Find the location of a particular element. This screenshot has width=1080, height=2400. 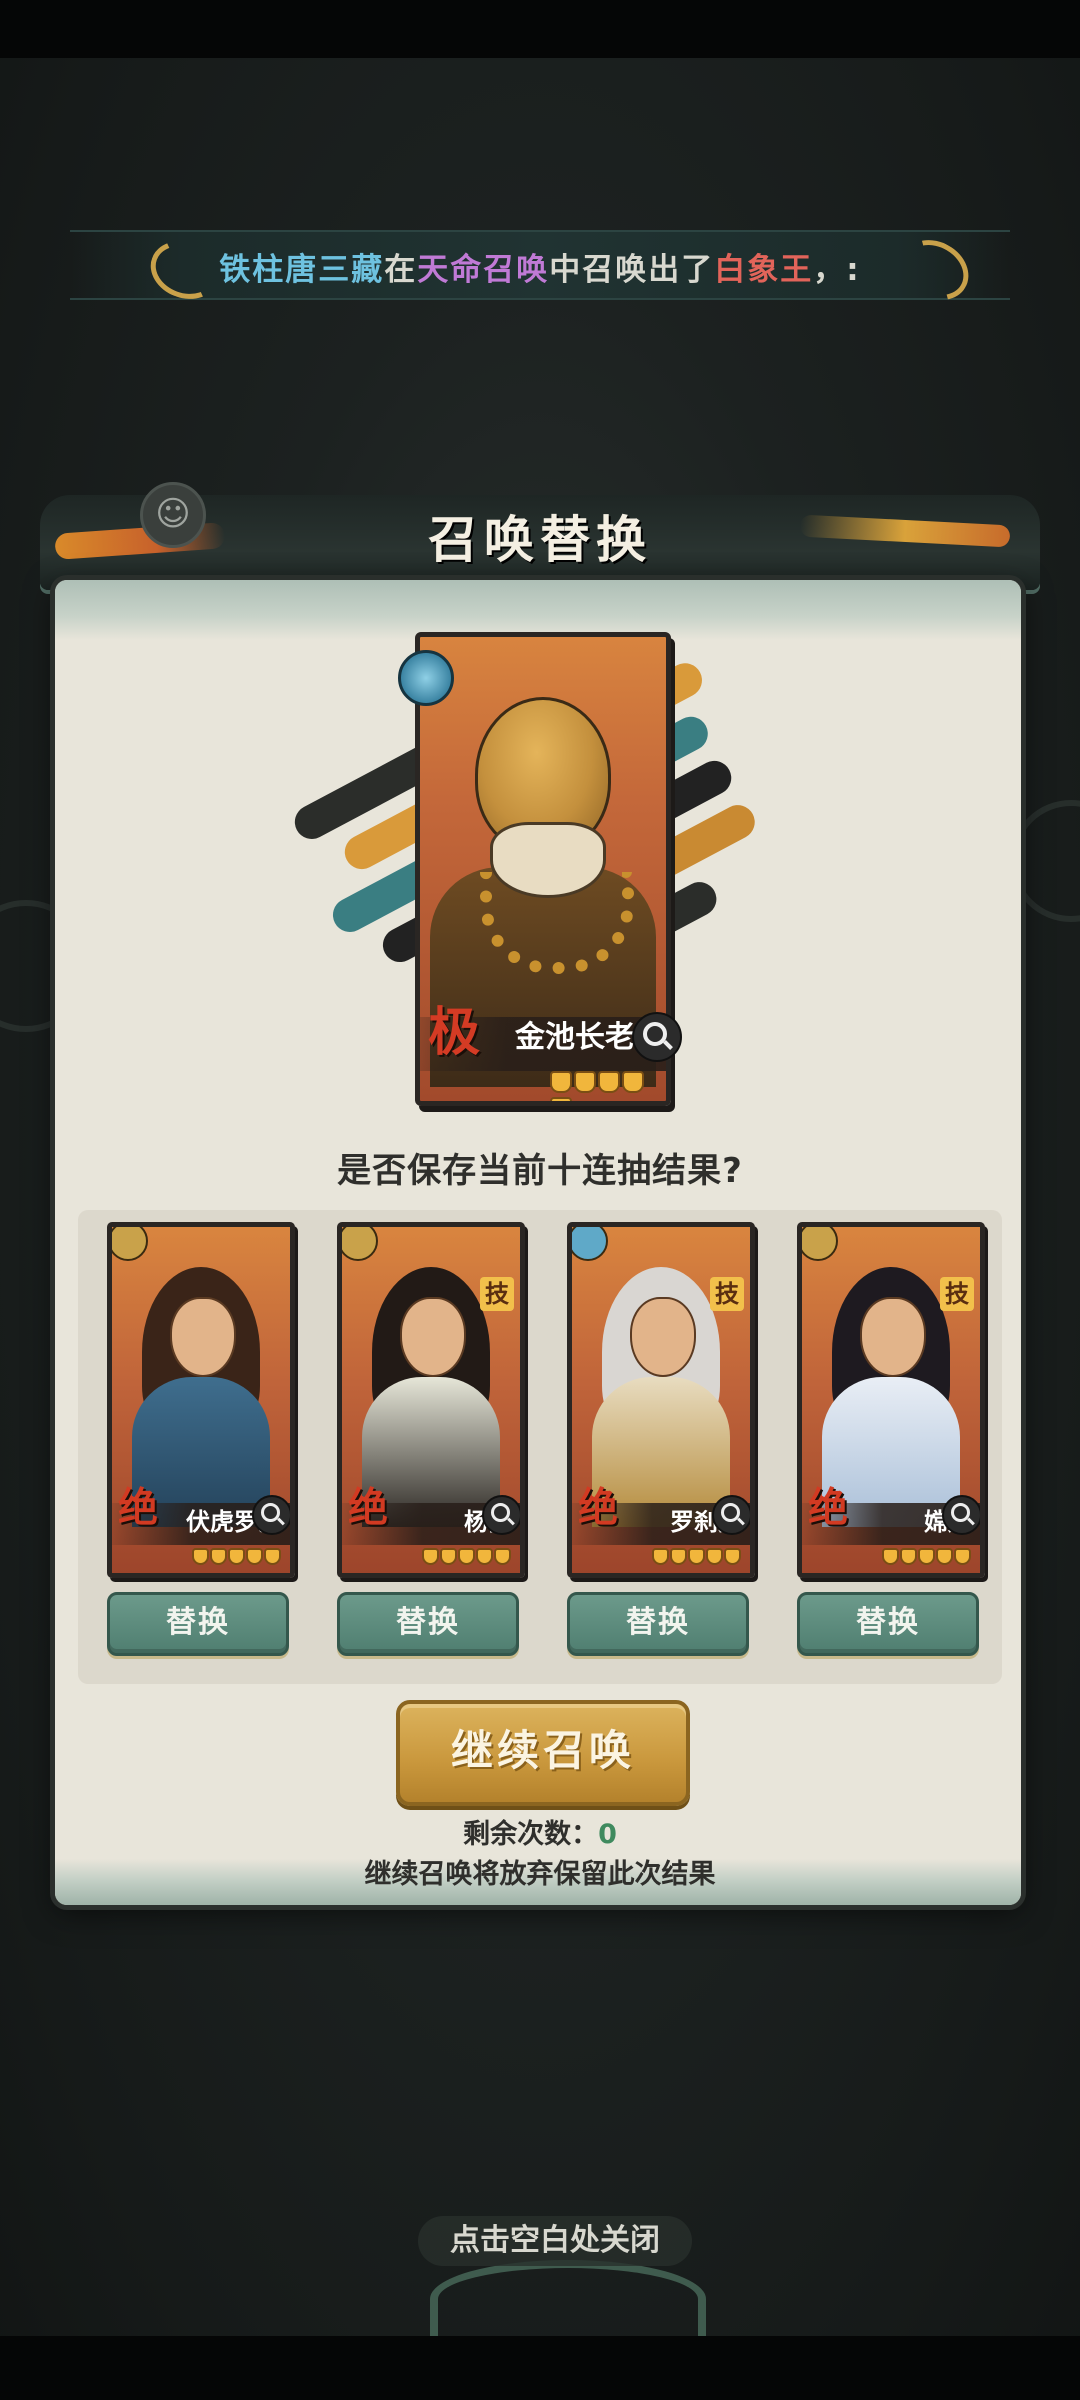

status-bar-area is located at coordinates (540, 29).